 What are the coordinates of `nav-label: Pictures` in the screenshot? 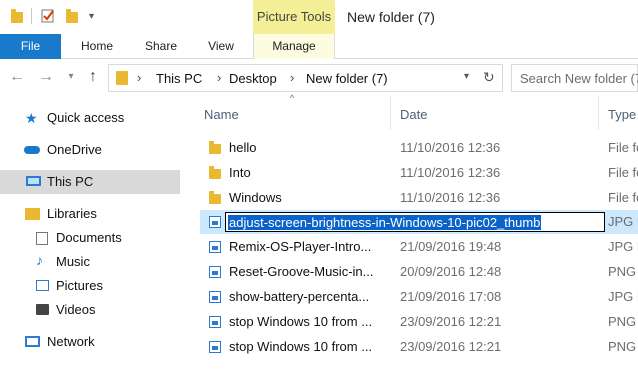 It's located at (79, 285).